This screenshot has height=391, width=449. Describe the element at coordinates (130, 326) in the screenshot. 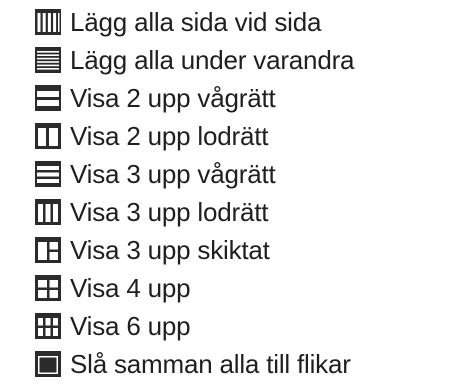

I see `menu-item-label: Visa 6 upp` at that location.